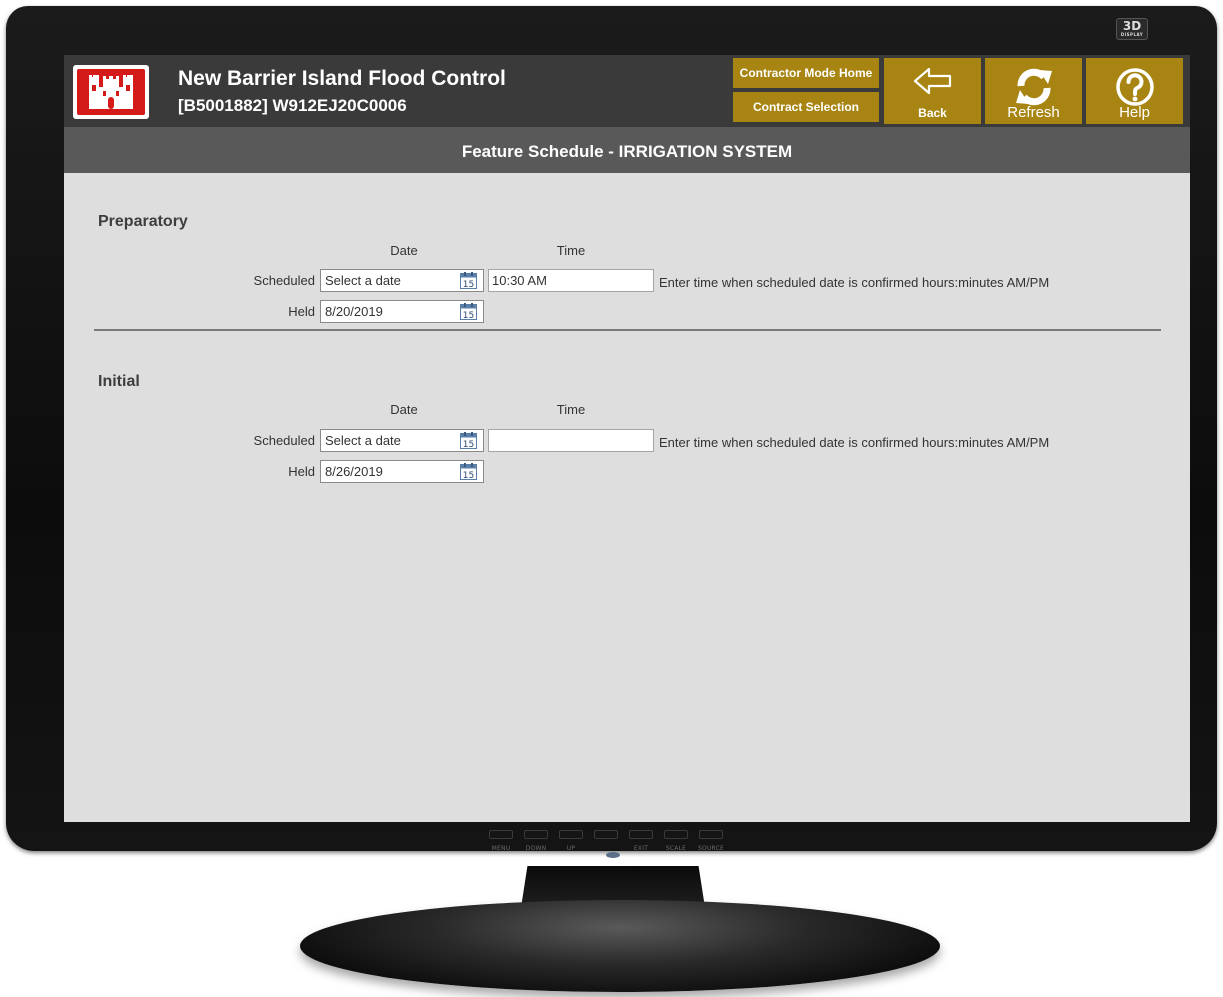 This screenshot has height=997, width=1223. Describe the element at coordinates (143, 221) in the screenshot. I see `section-title-preparatory: Preparatory` at that location.